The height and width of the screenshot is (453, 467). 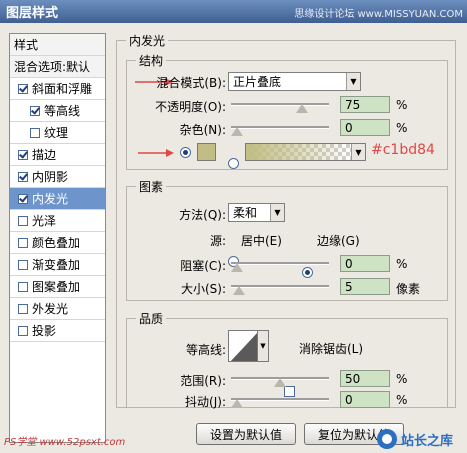 What do you see at coordinates (156, 153) in the screenshot?
I see `annotation-arrow-color` at bounding box center [156, 153].